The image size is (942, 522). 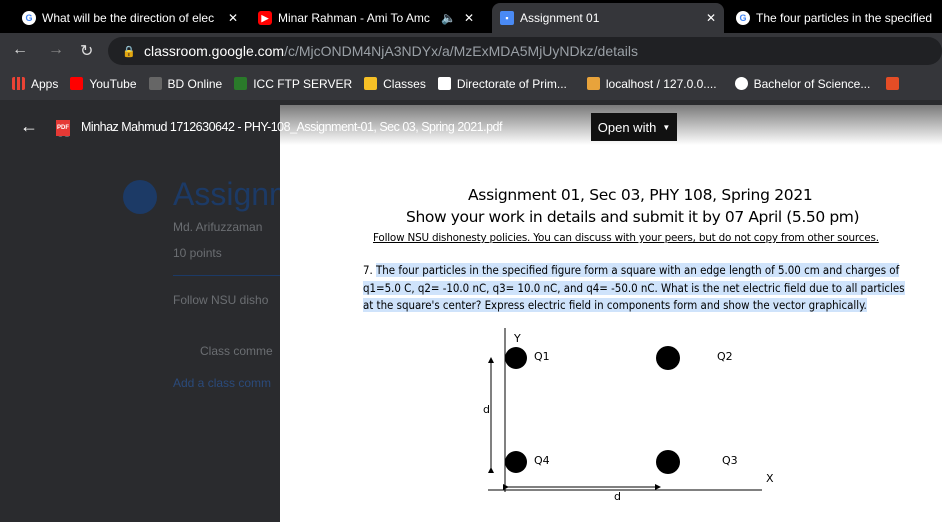 What do you see at coordinates (516, 462) in the screenshot?
I see `charge-q4` at bounding box center [516, 462].